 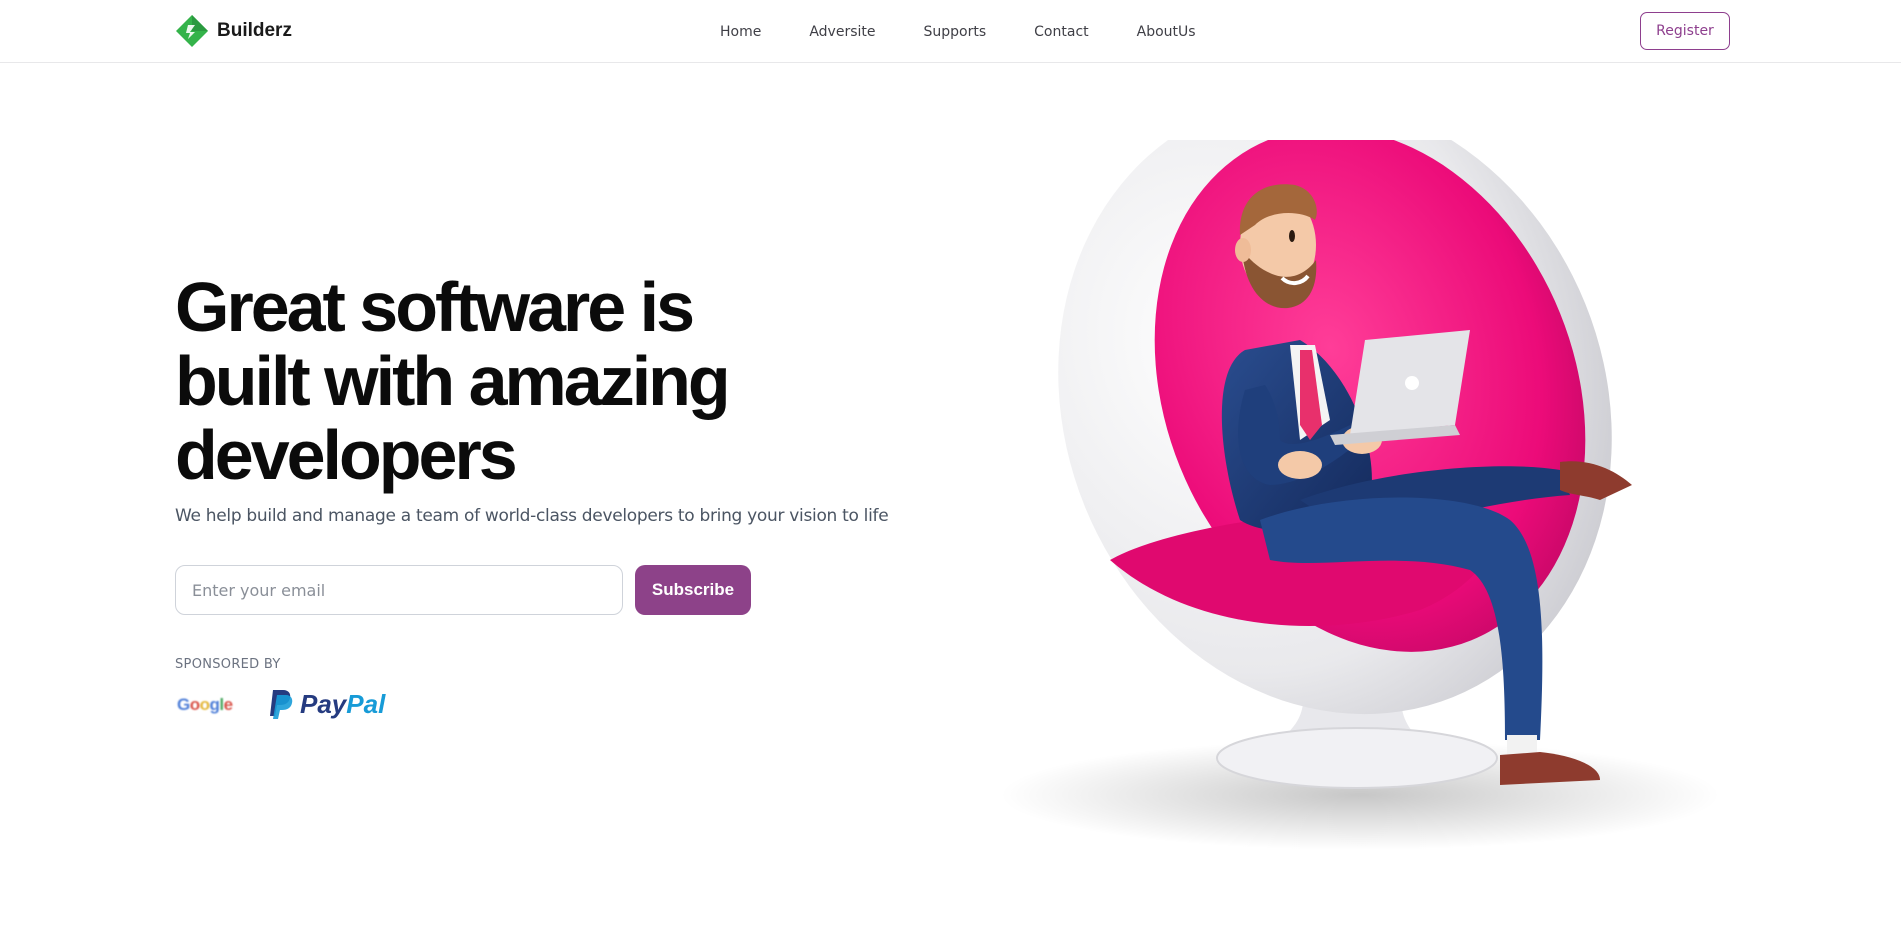 I want to click on nav-link-contact: Contact, so click(x=1061, y=32).